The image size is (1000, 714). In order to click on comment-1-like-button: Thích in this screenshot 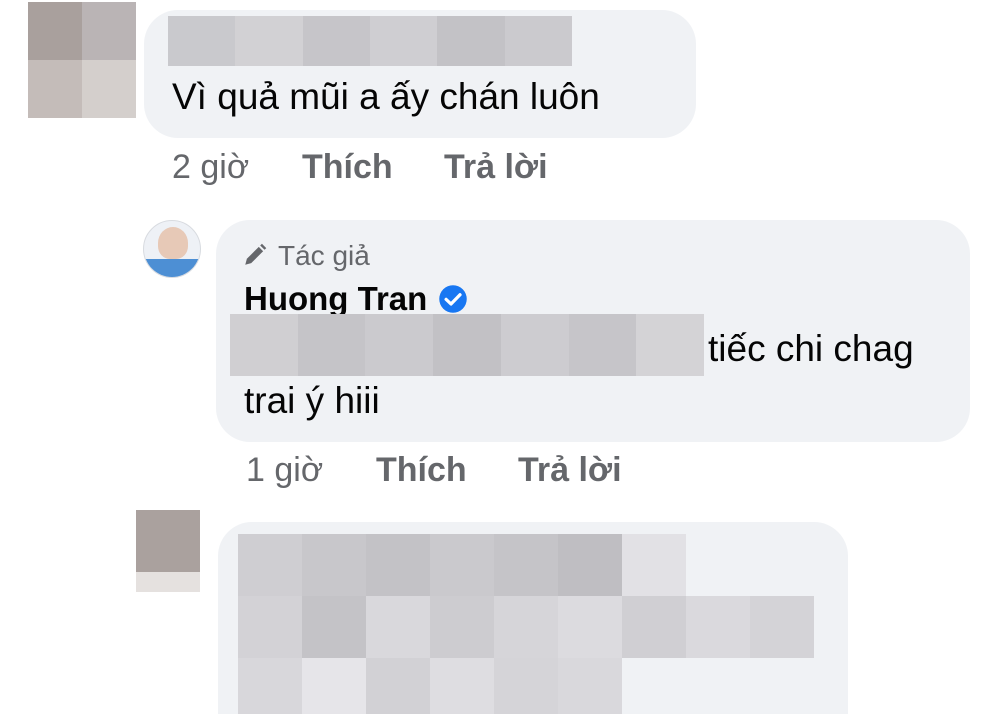, I will do `click(347, 167)`.